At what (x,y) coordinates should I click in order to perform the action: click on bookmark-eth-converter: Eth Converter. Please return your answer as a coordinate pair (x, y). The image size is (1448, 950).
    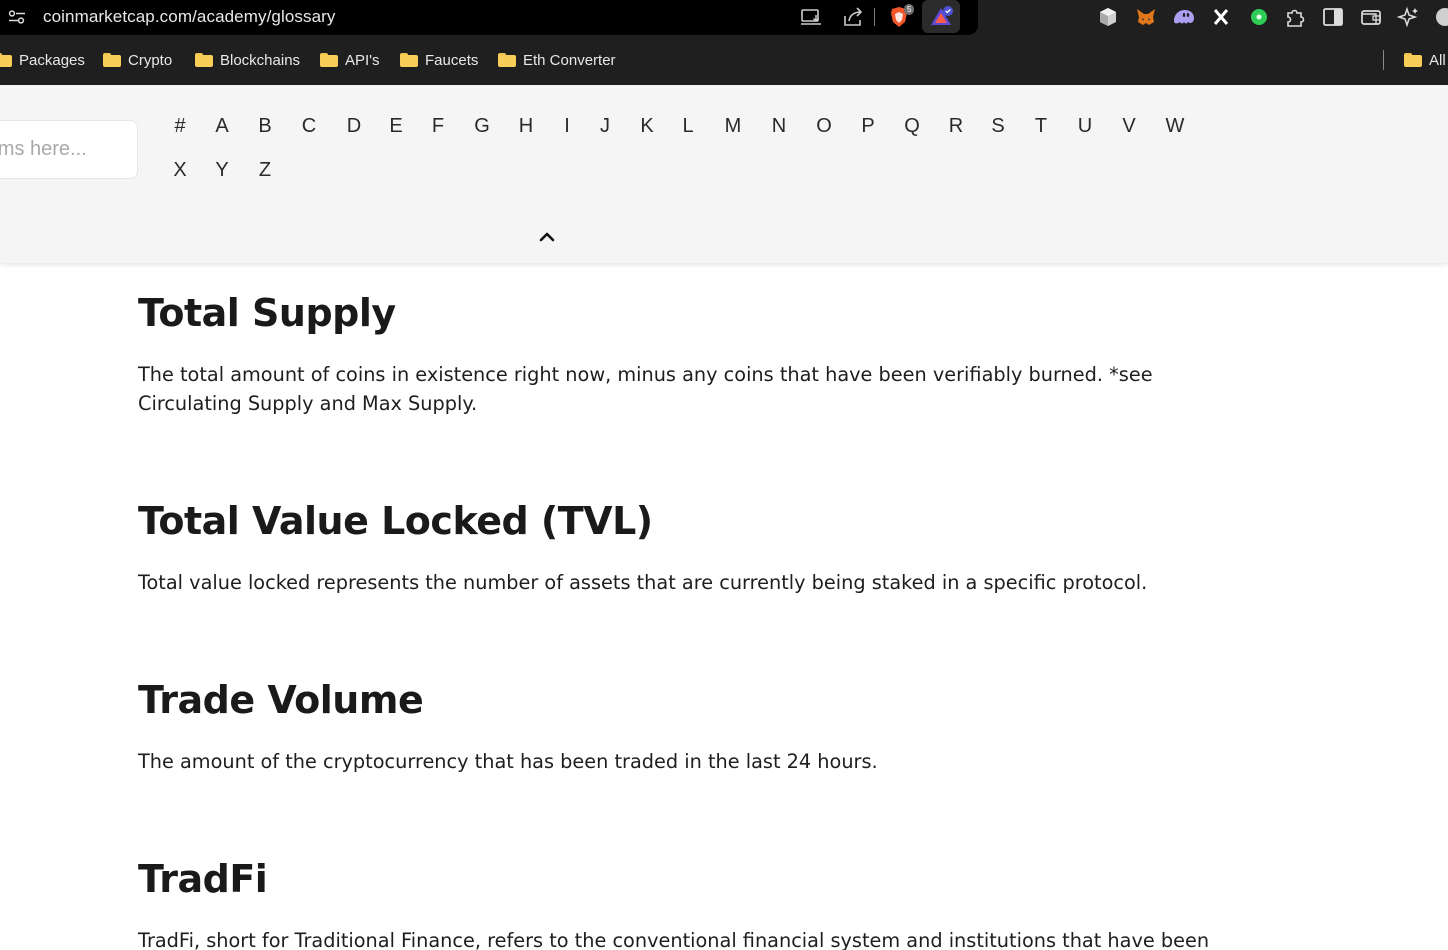
    Looking at the image, I should click on (557, 60).